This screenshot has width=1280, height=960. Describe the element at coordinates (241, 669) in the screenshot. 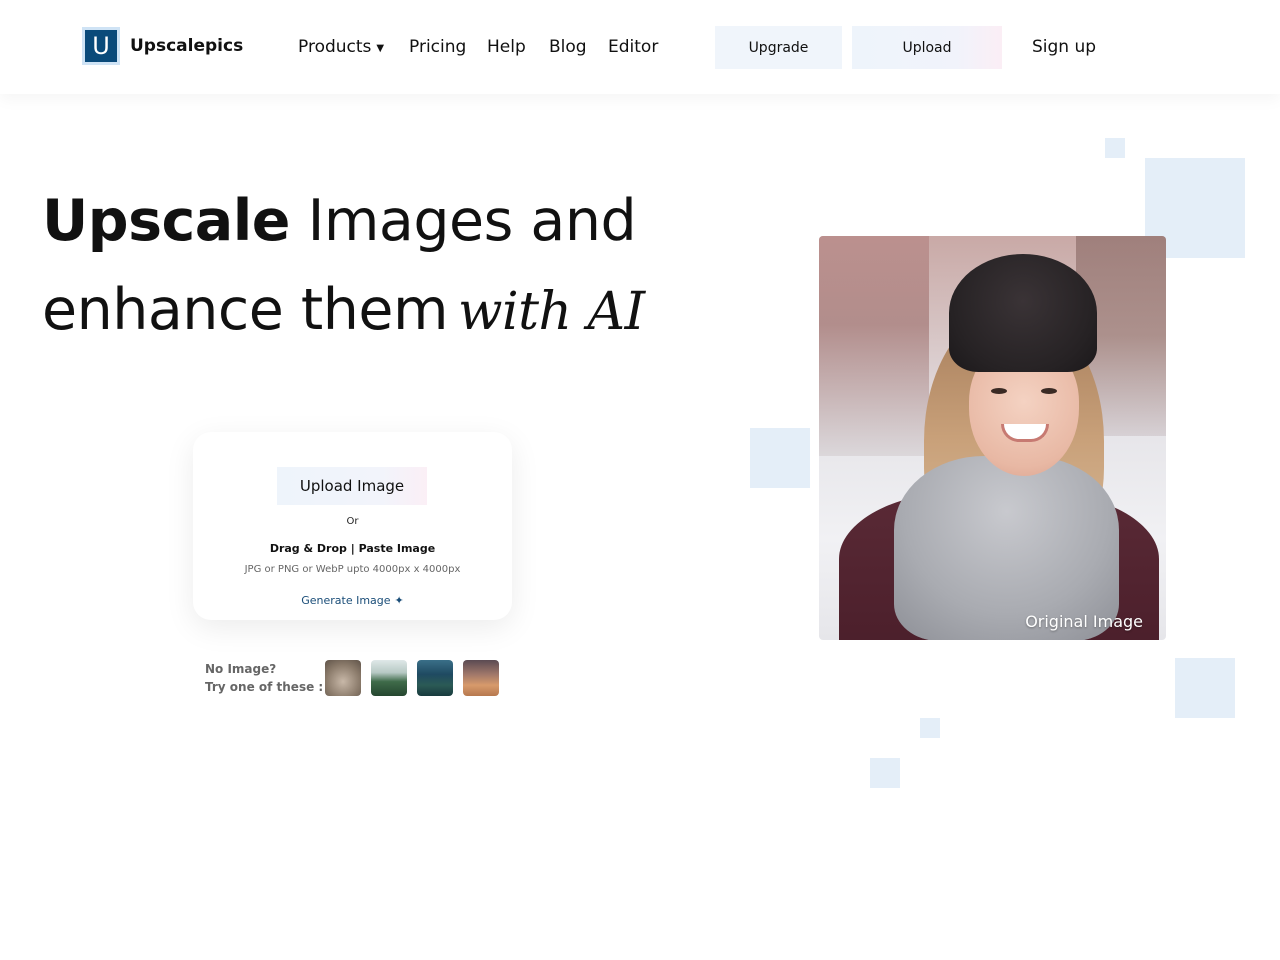

I see `sample-prompt-line1: No Image?` at that location.